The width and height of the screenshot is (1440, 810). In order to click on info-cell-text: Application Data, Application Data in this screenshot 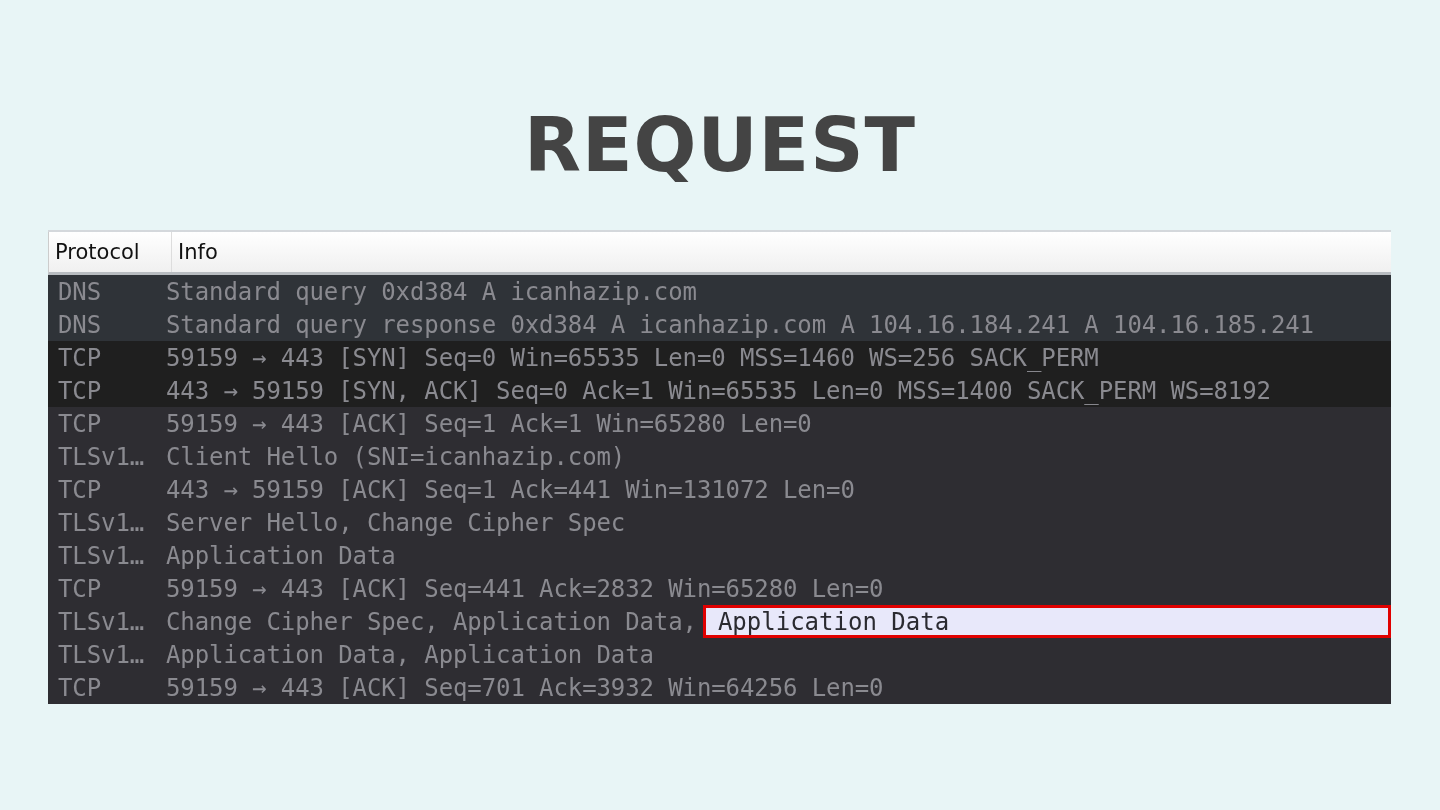, I will do `click(410, 655)`.